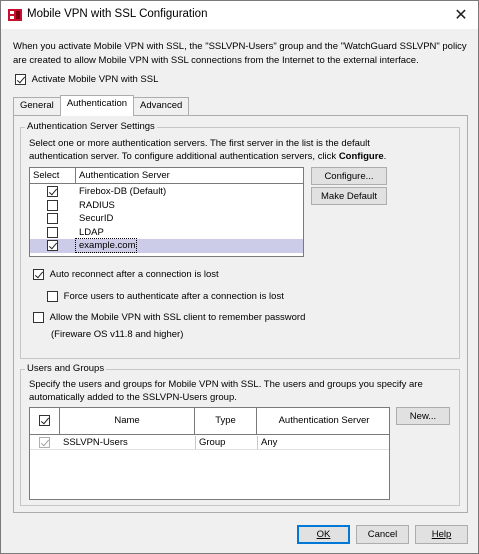  I want to click on table-row: SecurID, so click(166, 219).